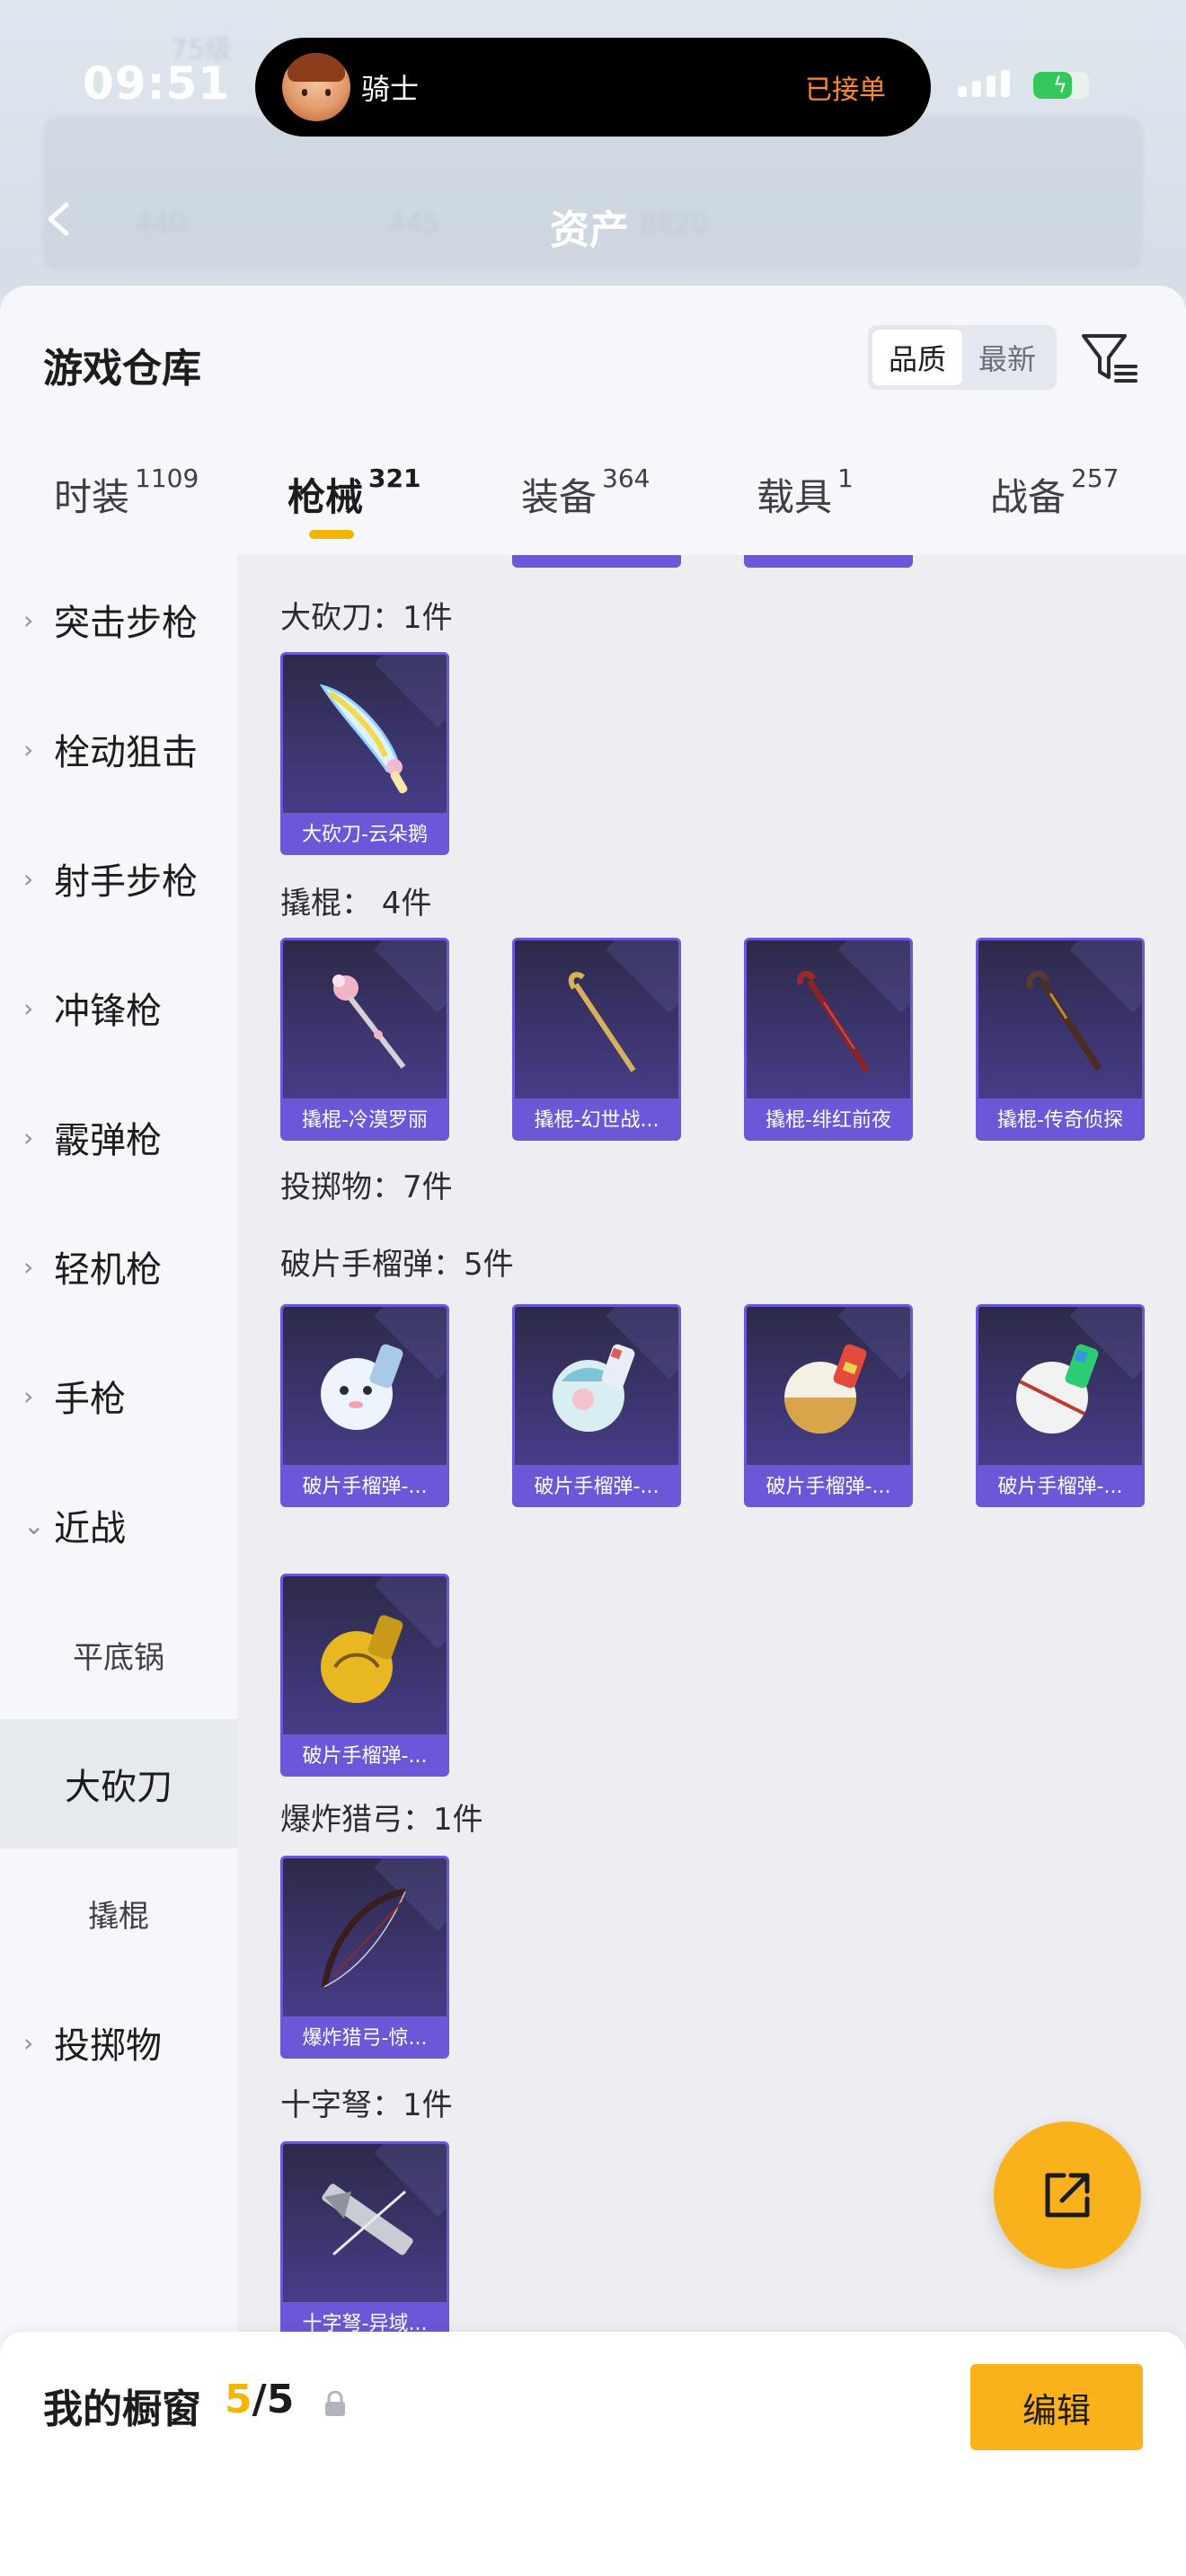 The height and width of the screenshot is (2576, 1186). What do you see at coordinates (589, 230) in the screenshot?
I see `background-title: 资产` at bounding box center [589, 230].